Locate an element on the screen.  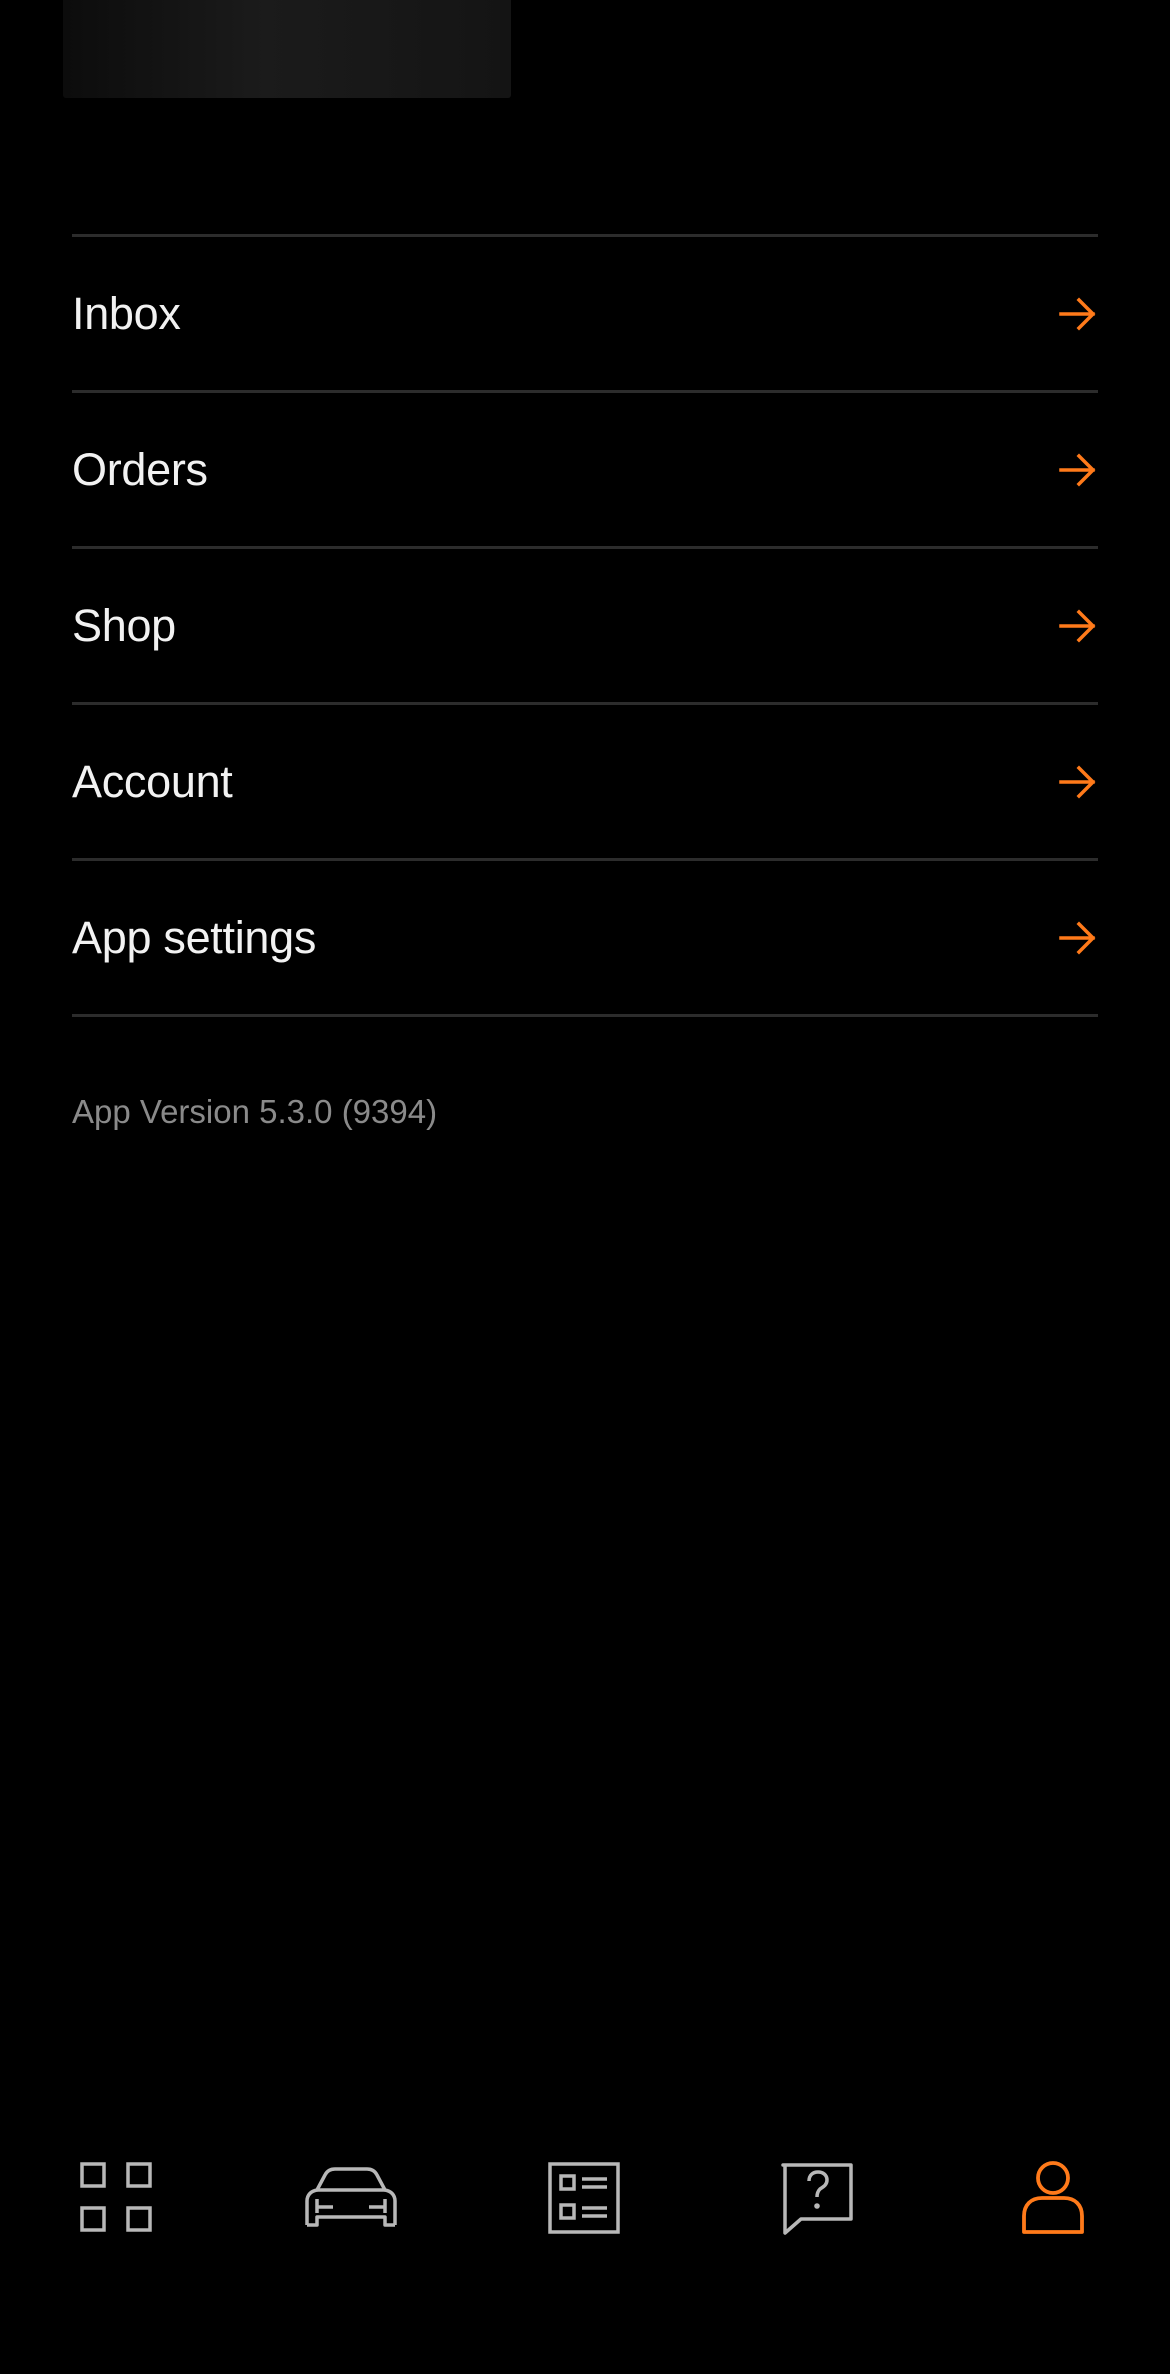
tab-vehicle is located at coordinates (351, 2198).